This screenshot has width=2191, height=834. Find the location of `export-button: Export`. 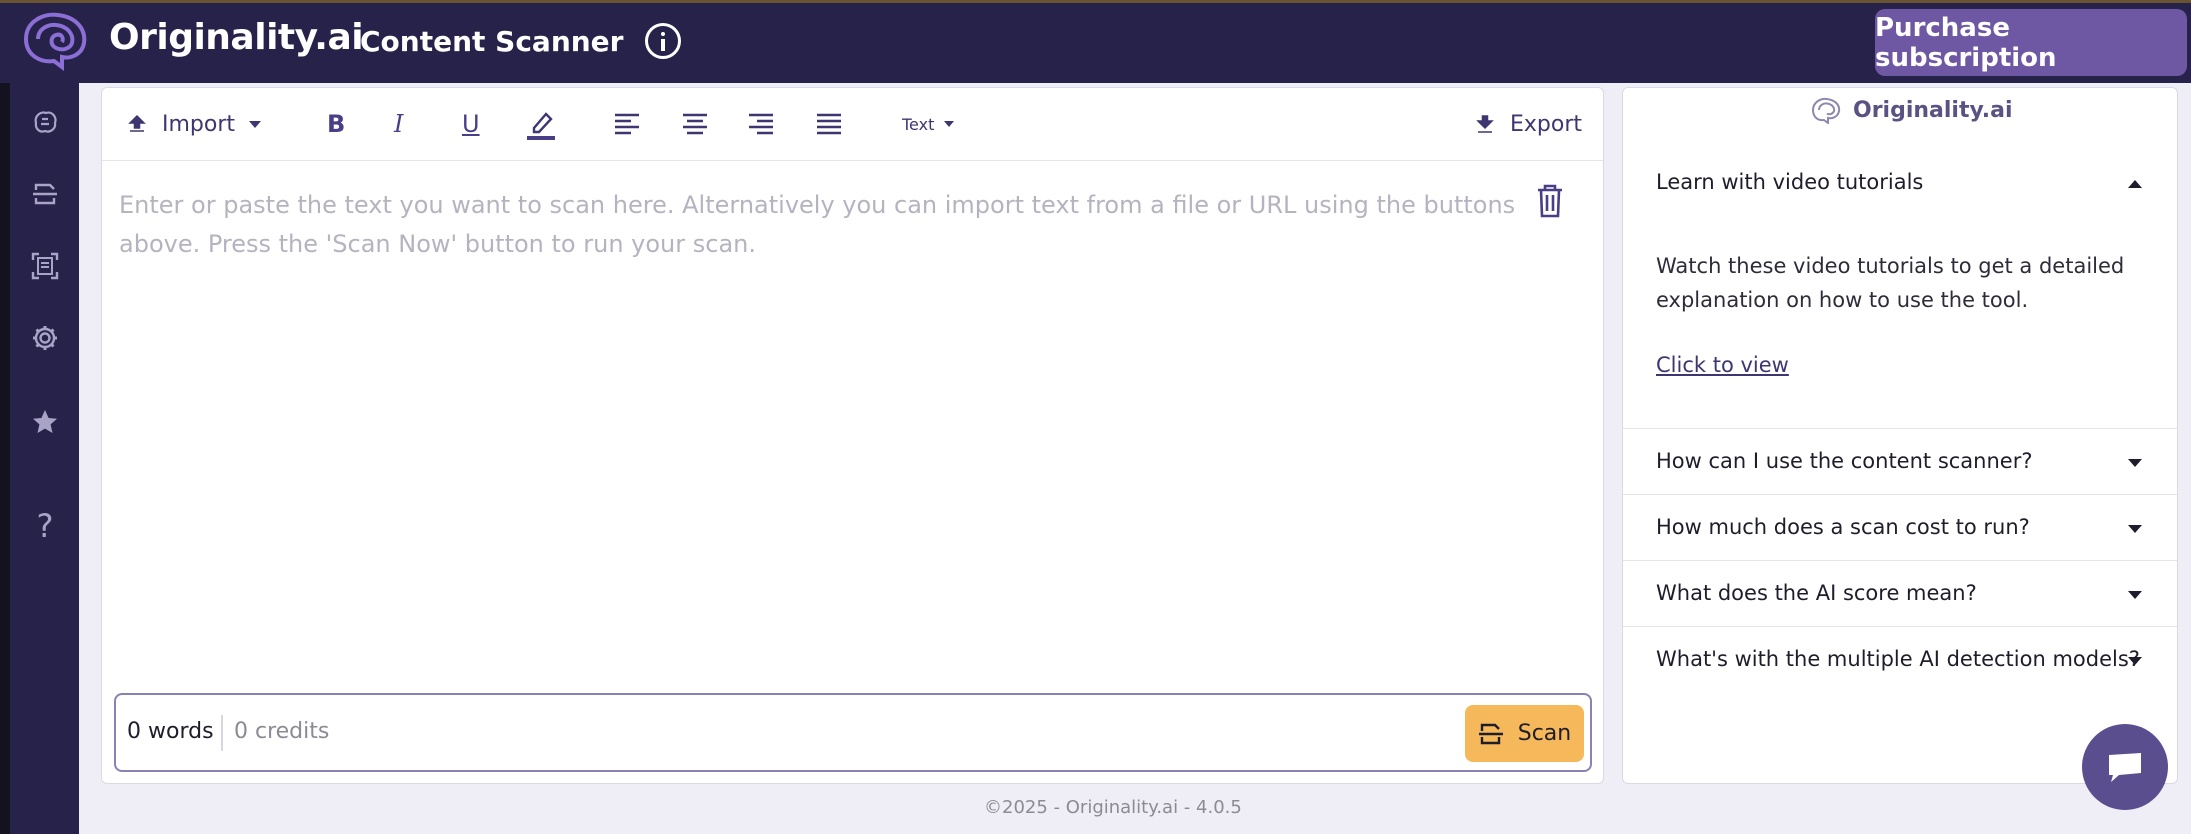

export-button: Export is located at coordinates (1528, 124).